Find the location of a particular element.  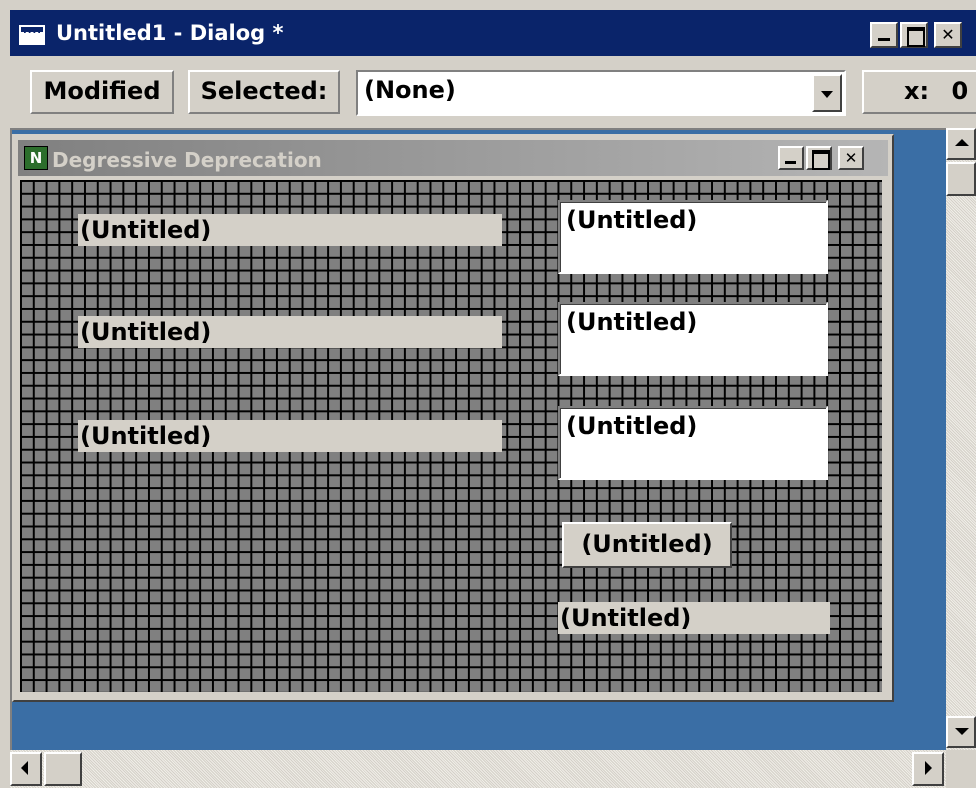

scroll-left-button is located at coordinates (26, 769).